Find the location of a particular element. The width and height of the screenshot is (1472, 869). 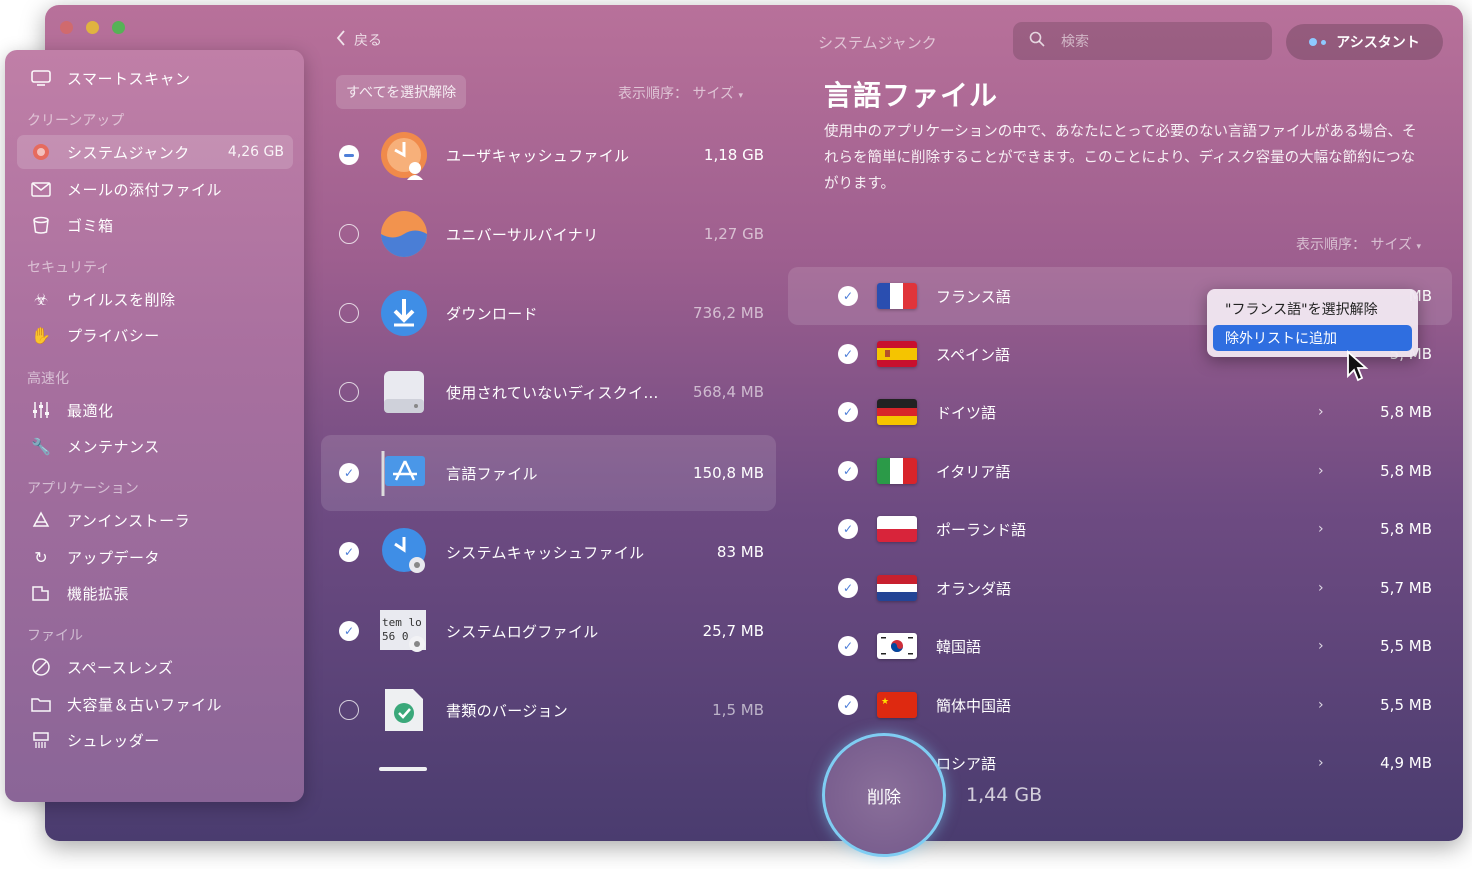

sidebar-item-updater: ↻ アップデータ is located at coordinates (155, 557).